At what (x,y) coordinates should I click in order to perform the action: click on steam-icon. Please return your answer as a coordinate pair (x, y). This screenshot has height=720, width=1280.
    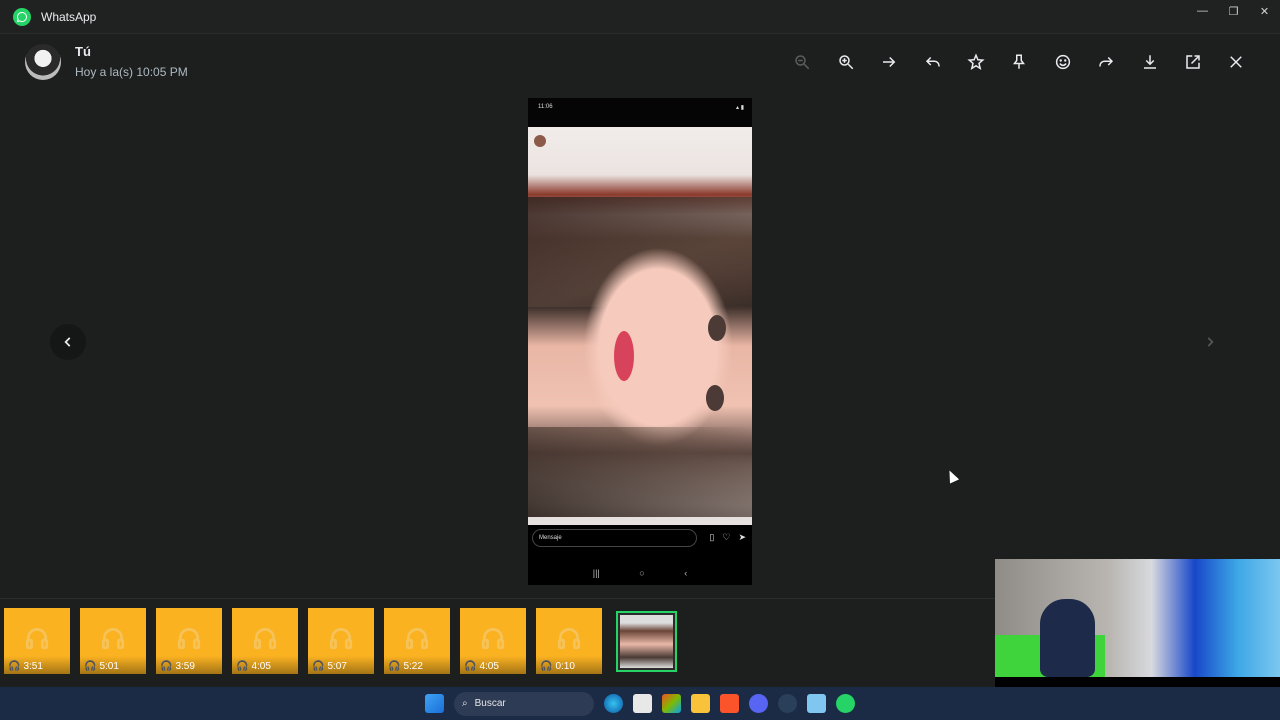
    Looking at the image, I should click on (787, 703).